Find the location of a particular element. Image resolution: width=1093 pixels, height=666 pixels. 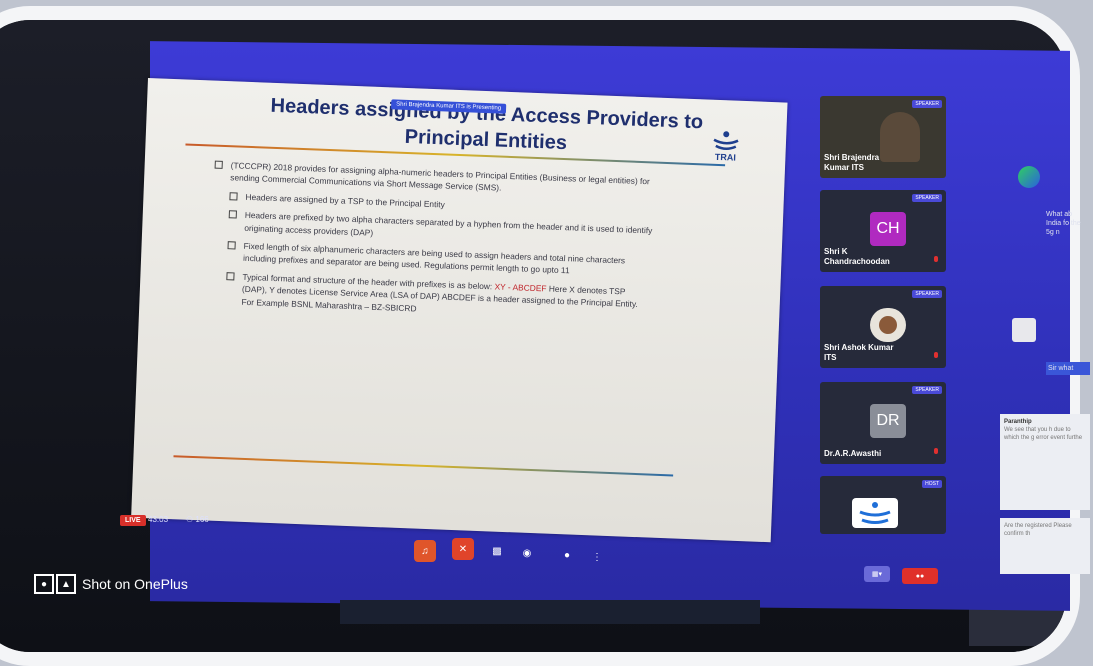

chat-message: What ab India fo the 5g n is located at coordinates (1063, 223).